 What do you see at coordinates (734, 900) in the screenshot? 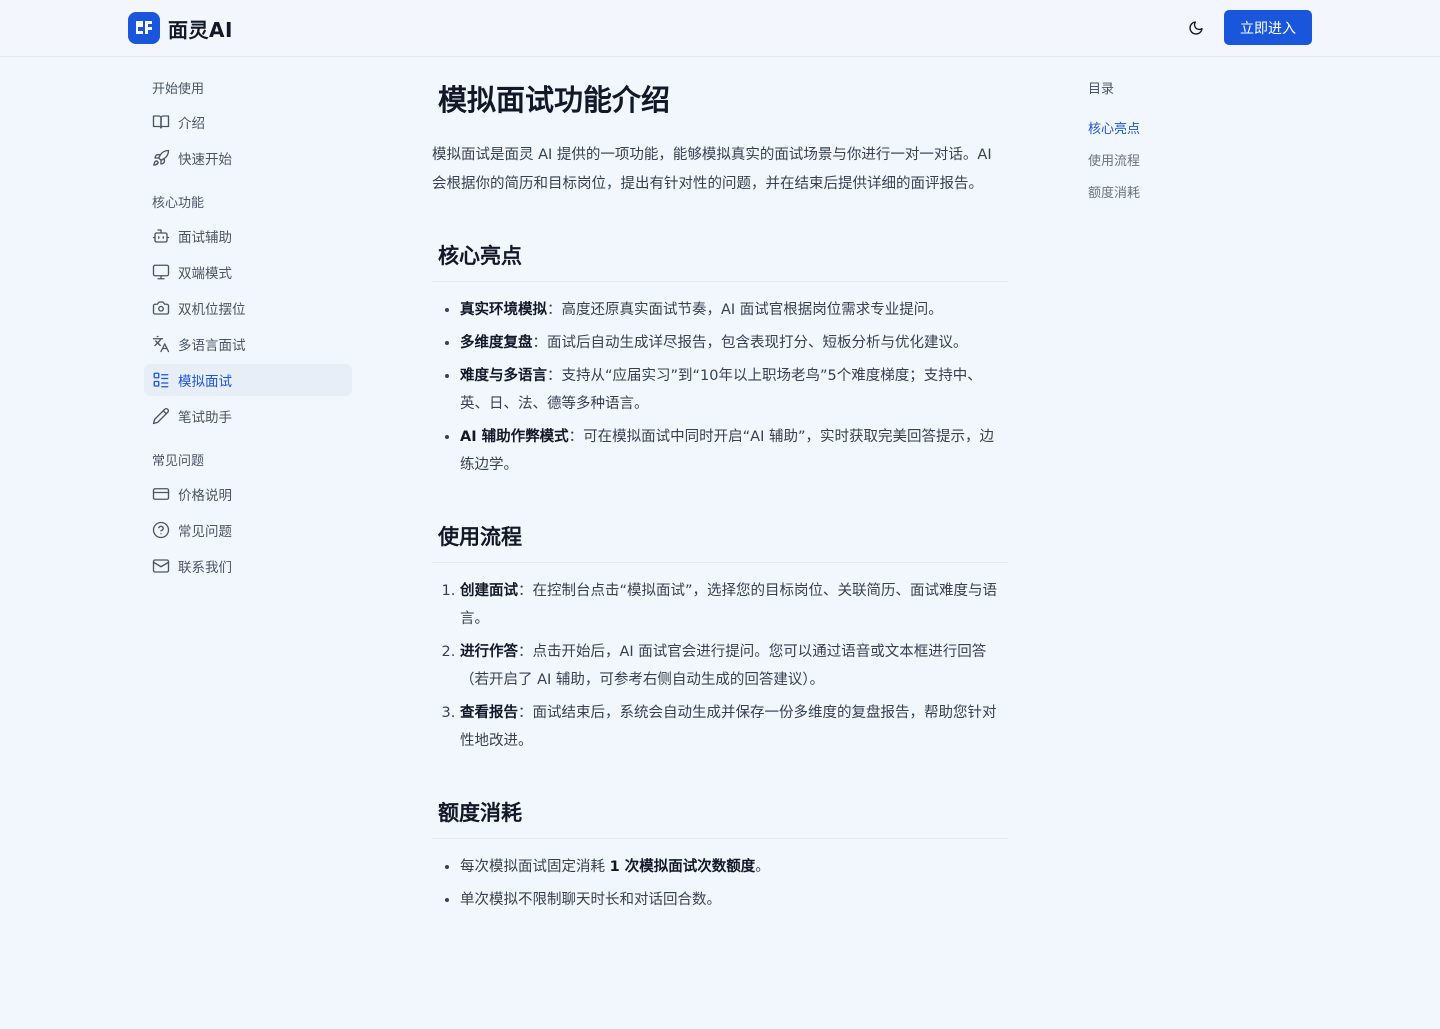
I see `list-item: 单次模拟不限制聊天时长和对话回合数。` at bounding box center [734, 900].